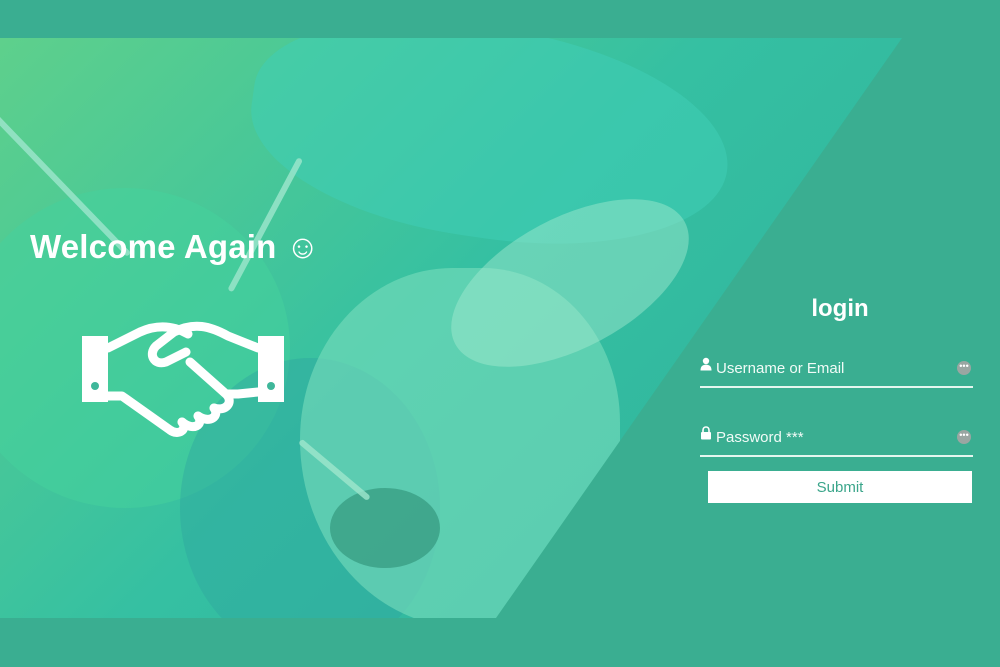 The image size is (1000, 667). What do you see at coordinates (706, 364) in the screenshot?
I see `user-icon` at bounding box center [706, 364].